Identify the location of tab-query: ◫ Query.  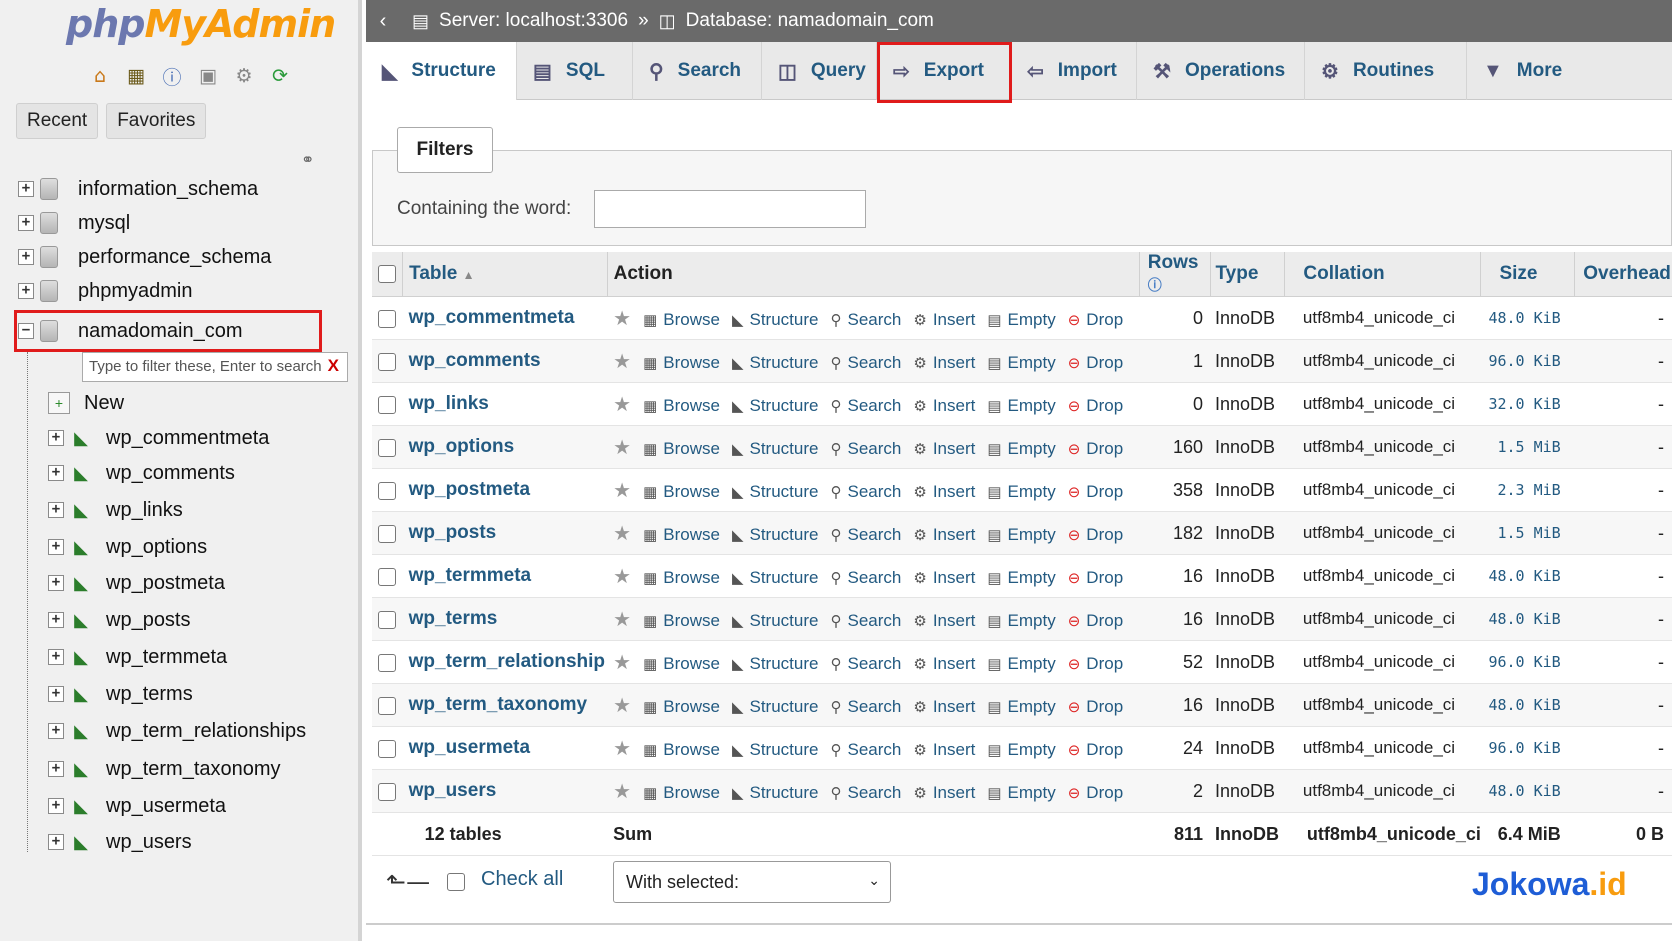
(819, 71).